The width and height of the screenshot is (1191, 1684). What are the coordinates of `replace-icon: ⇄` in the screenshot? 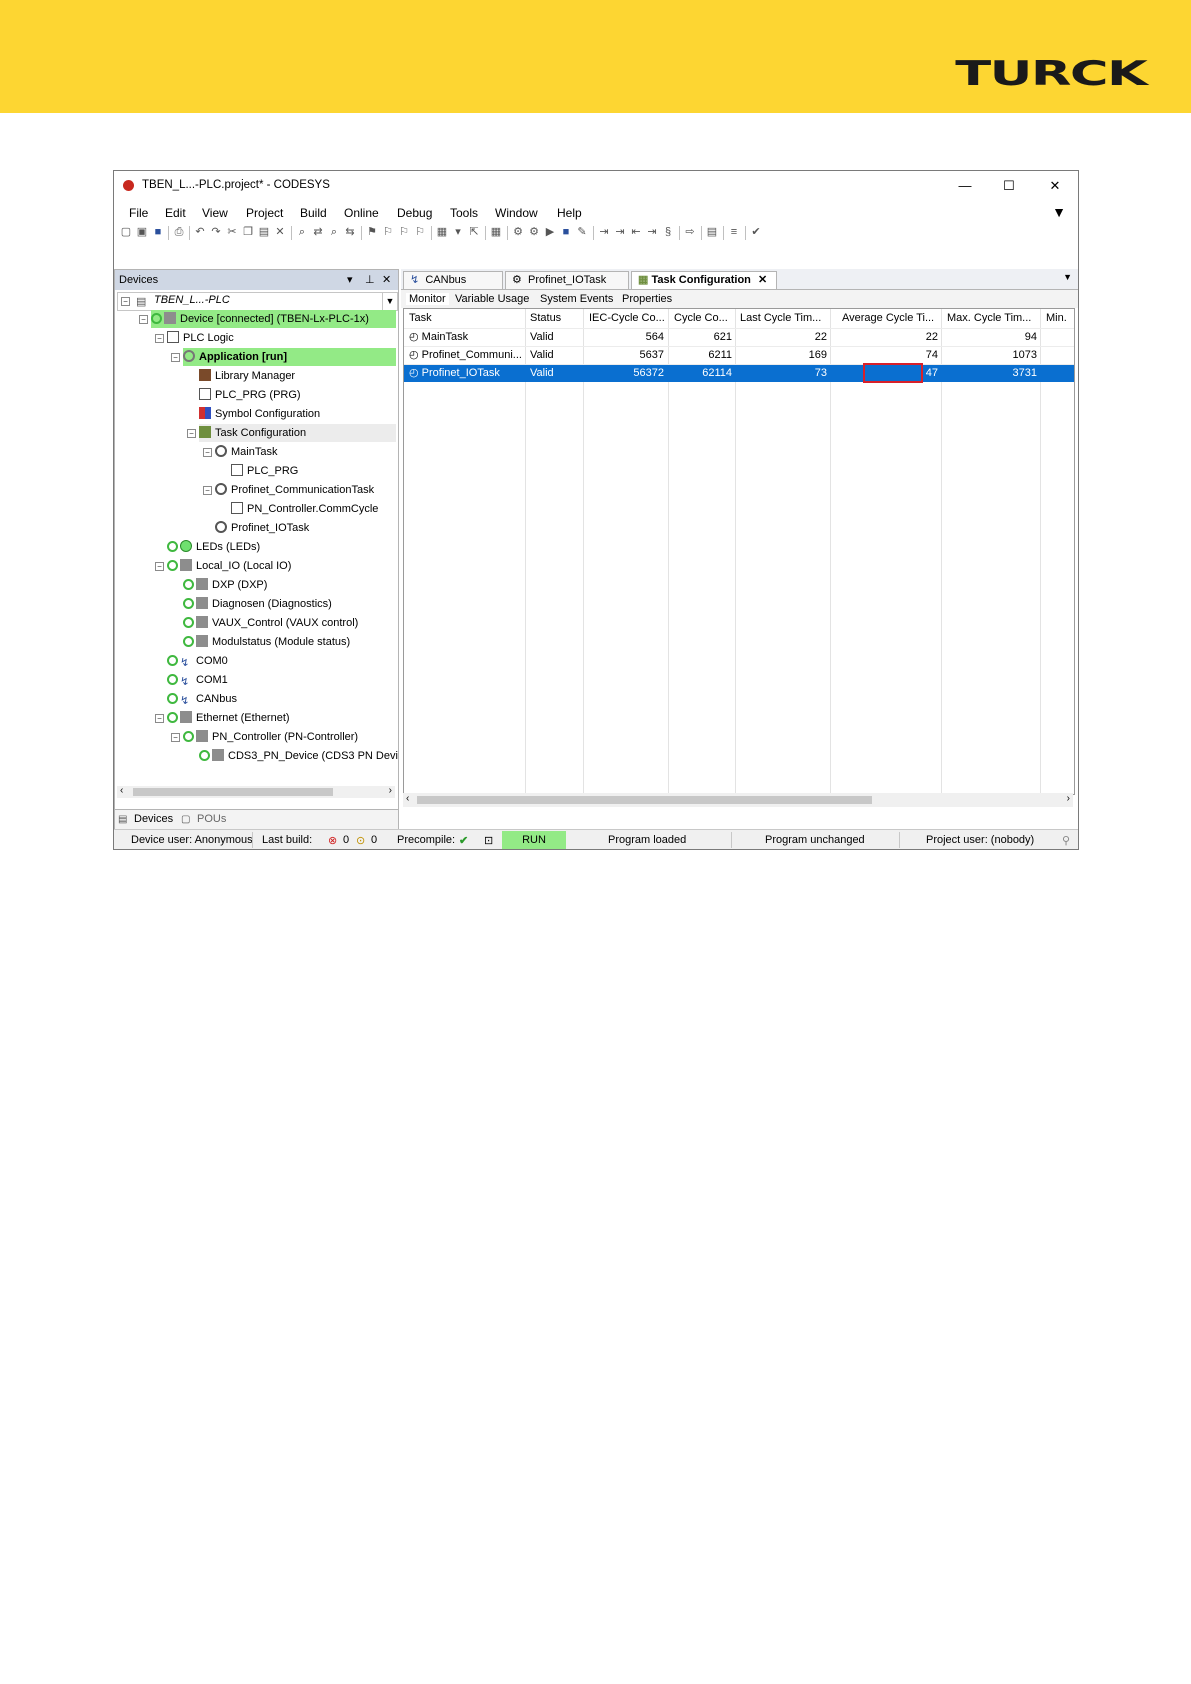 It's located at (318, 232).